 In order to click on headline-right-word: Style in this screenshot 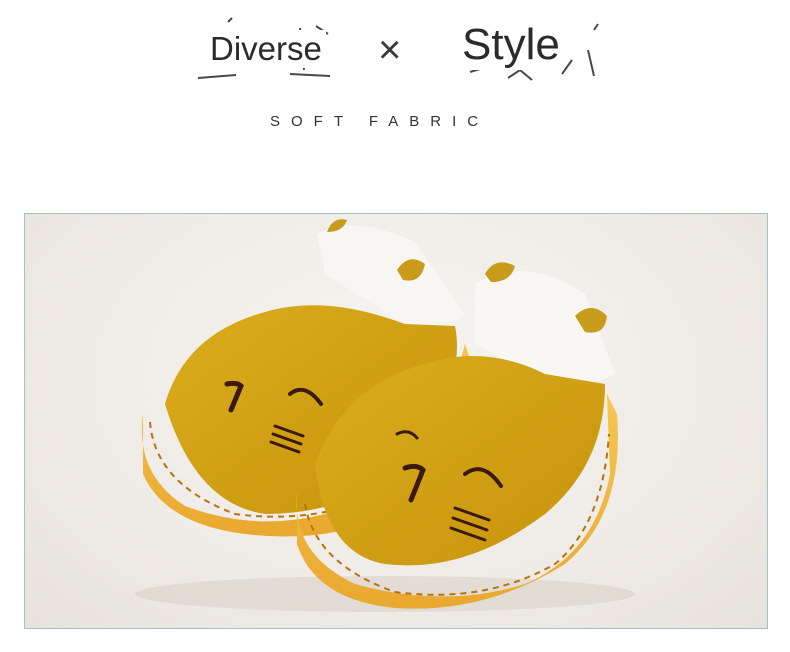, I will do `click(511, 45)`.